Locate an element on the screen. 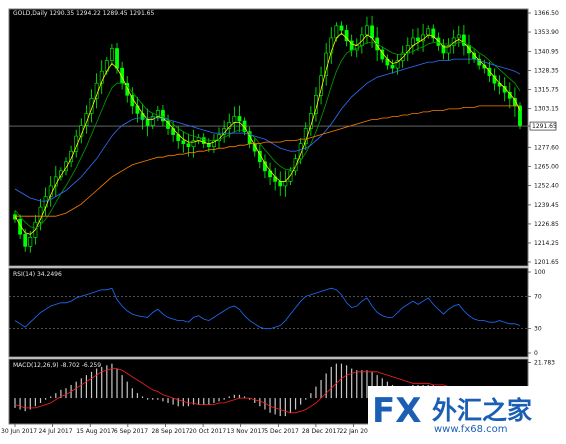  rsi-tick-label: 0 is located at coordinates (536, 353).